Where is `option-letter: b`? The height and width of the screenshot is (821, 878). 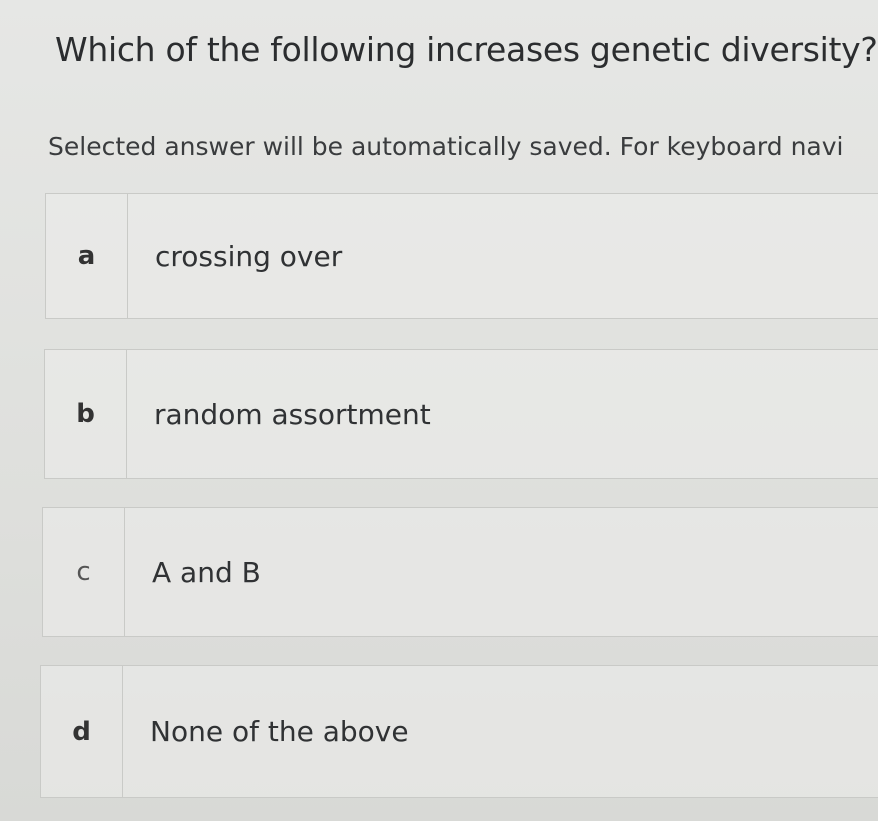
option-letter: b is located at coordinates (86, 414).